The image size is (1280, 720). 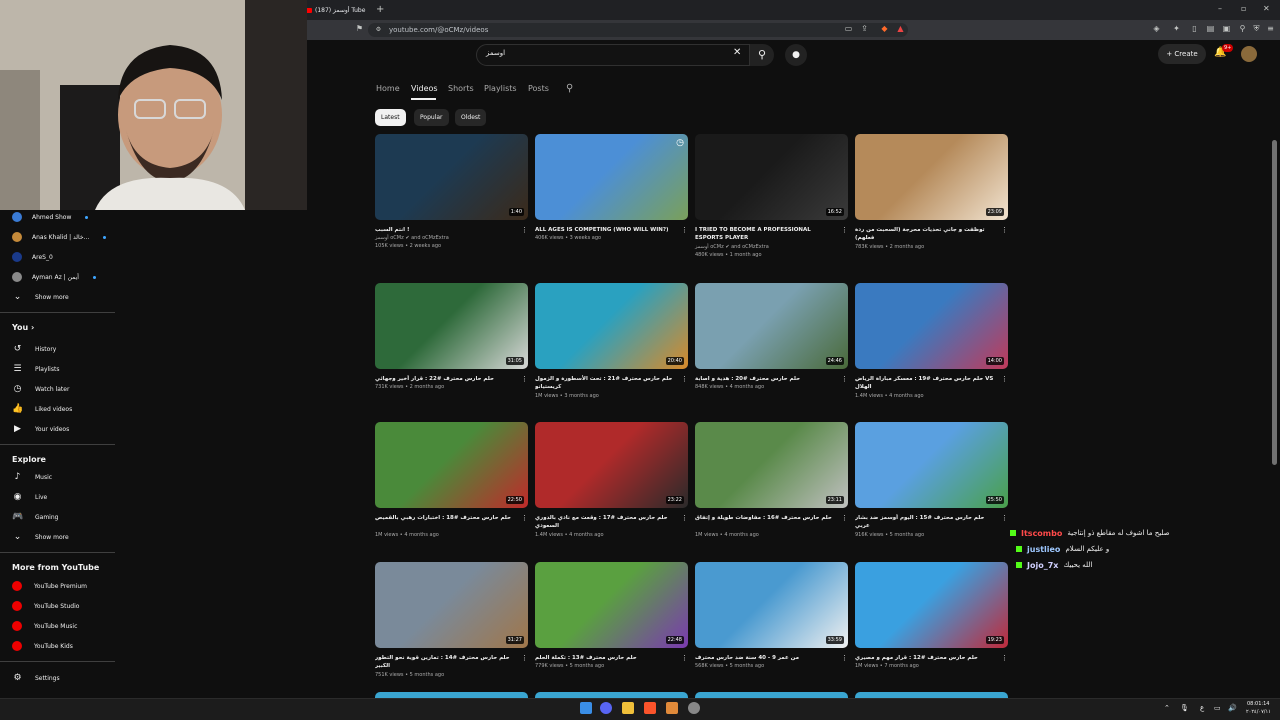 What do you see at coordinates (611, 465) in the screenshot?
I see `video-thumbnail: 23:22` at bounding box center [611, 465].